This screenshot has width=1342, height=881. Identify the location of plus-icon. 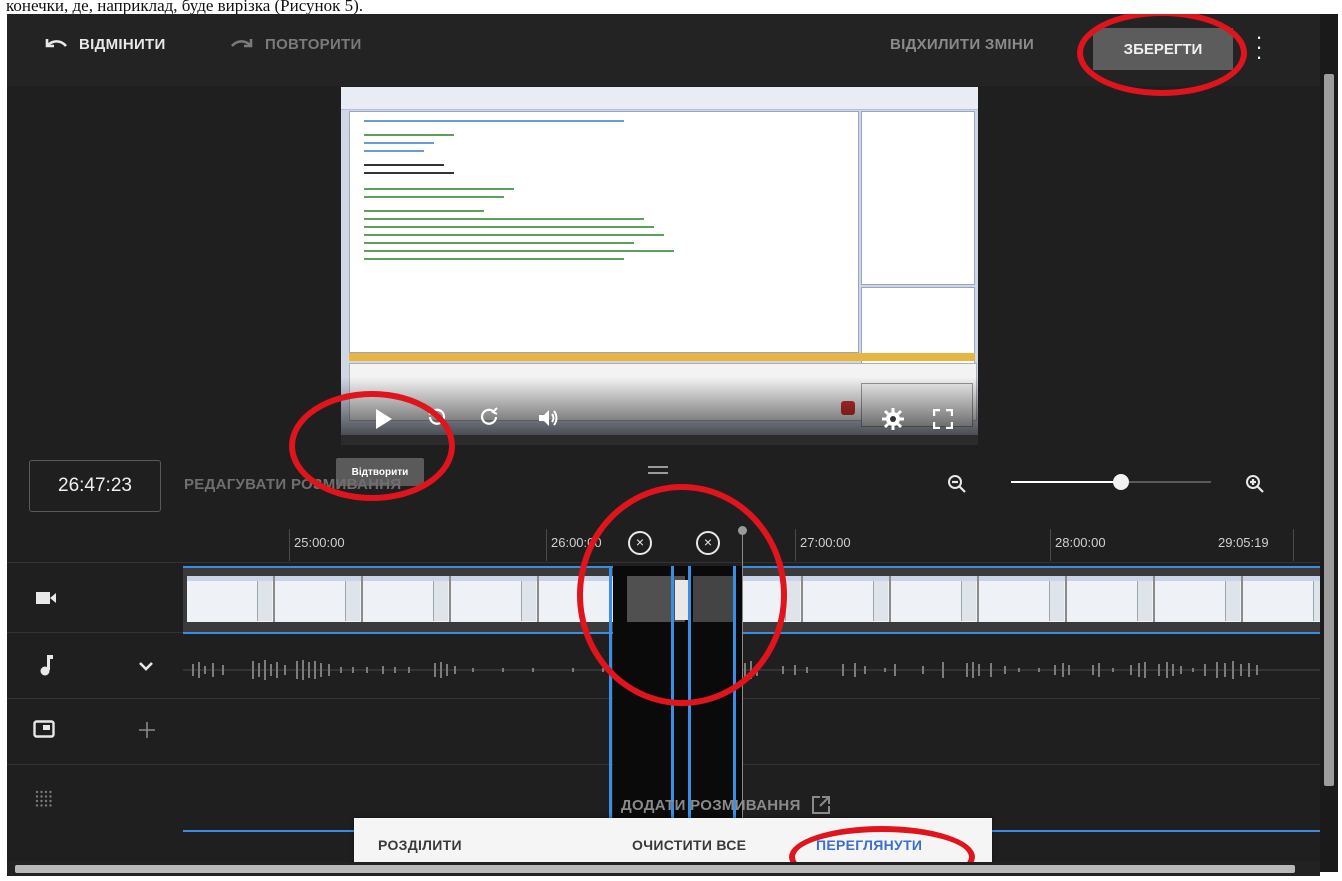
(147, 730).